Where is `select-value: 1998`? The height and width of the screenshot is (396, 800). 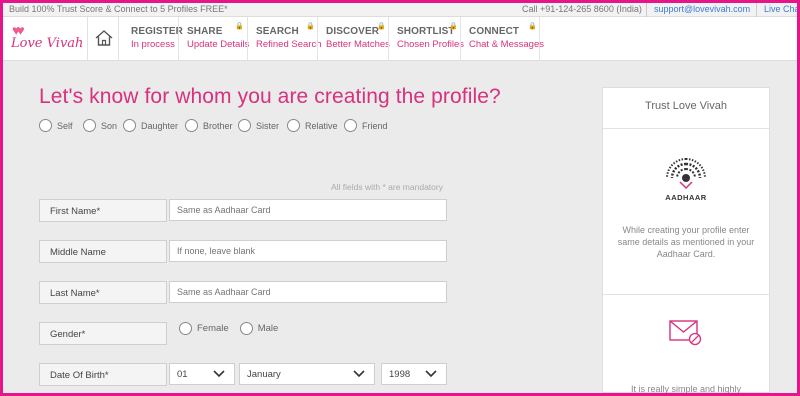
select-value: 1998 is located at coordinates (400, 374).